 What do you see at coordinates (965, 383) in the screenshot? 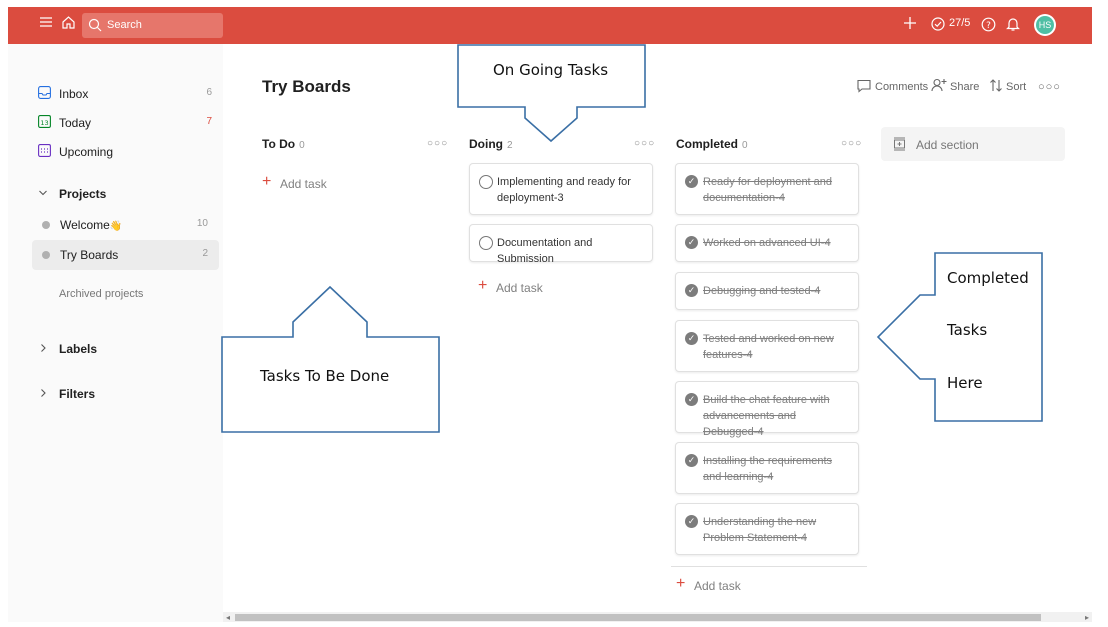
I see `annotation-completed-label: Here` at bounding box center [965, 383].